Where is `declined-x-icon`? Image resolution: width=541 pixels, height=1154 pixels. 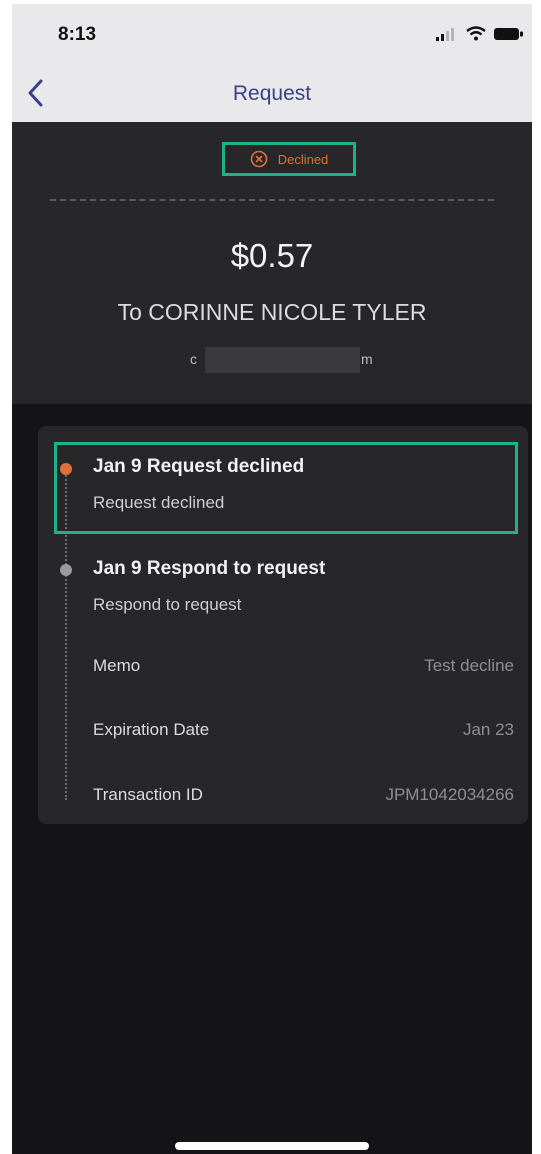 declined-x-icon is located at coordinates (259, 159).